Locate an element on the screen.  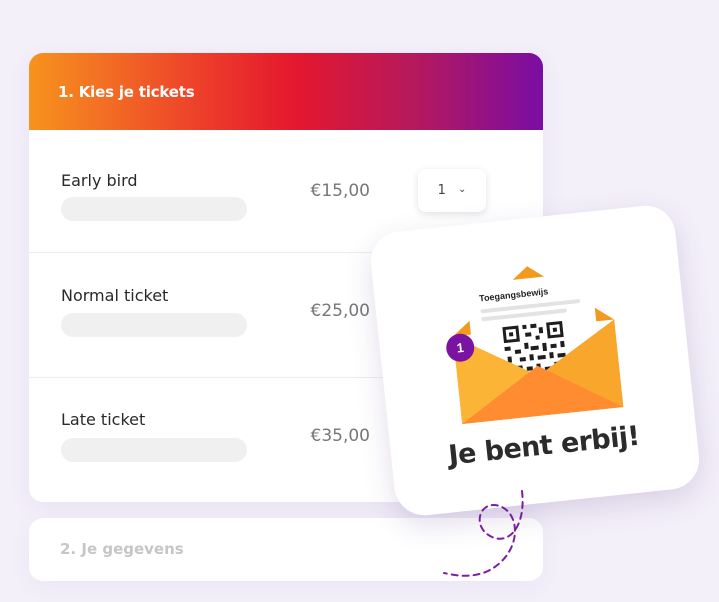
chevron-down-icon: ⌄ is located at coordinates (462, 189).